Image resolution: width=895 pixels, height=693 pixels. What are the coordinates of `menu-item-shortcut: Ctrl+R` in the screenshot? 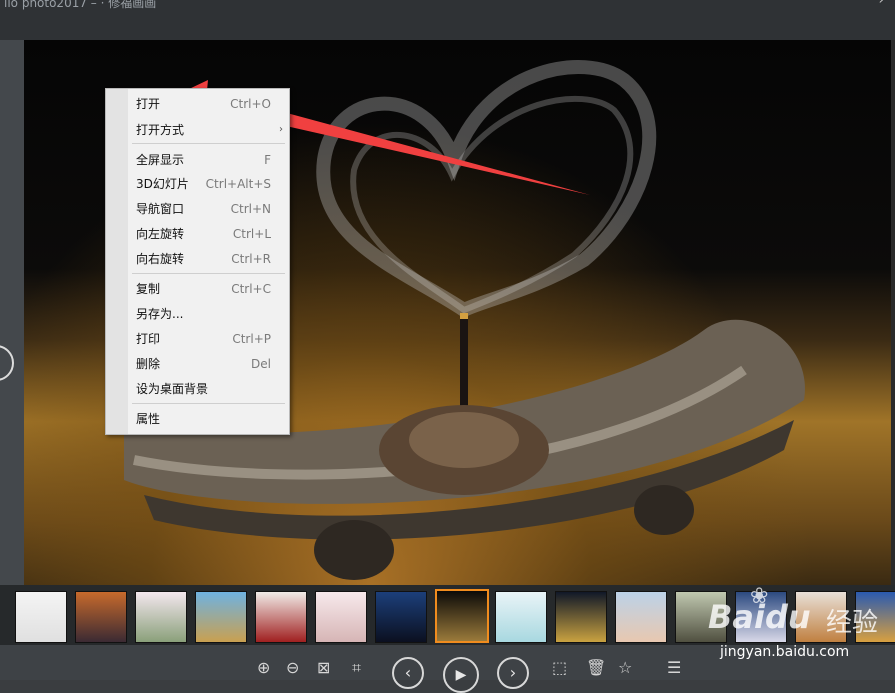 It's located at (251, 259).